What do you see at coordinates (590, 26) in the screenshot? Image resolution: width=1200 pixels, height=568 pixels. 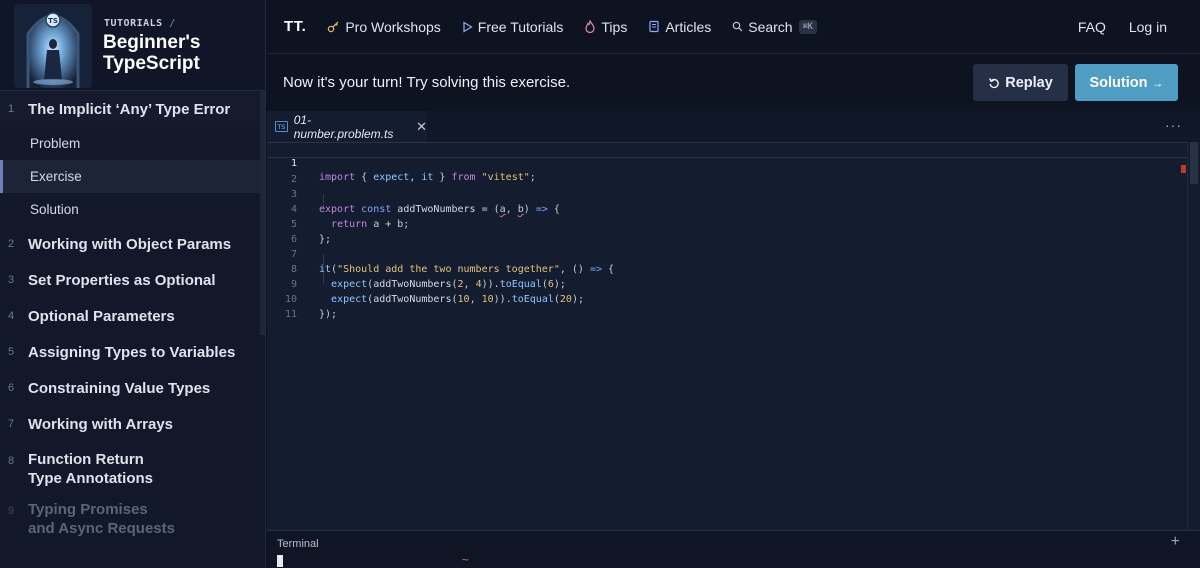 I see `flame-icon` at bounding box center [590, 26].